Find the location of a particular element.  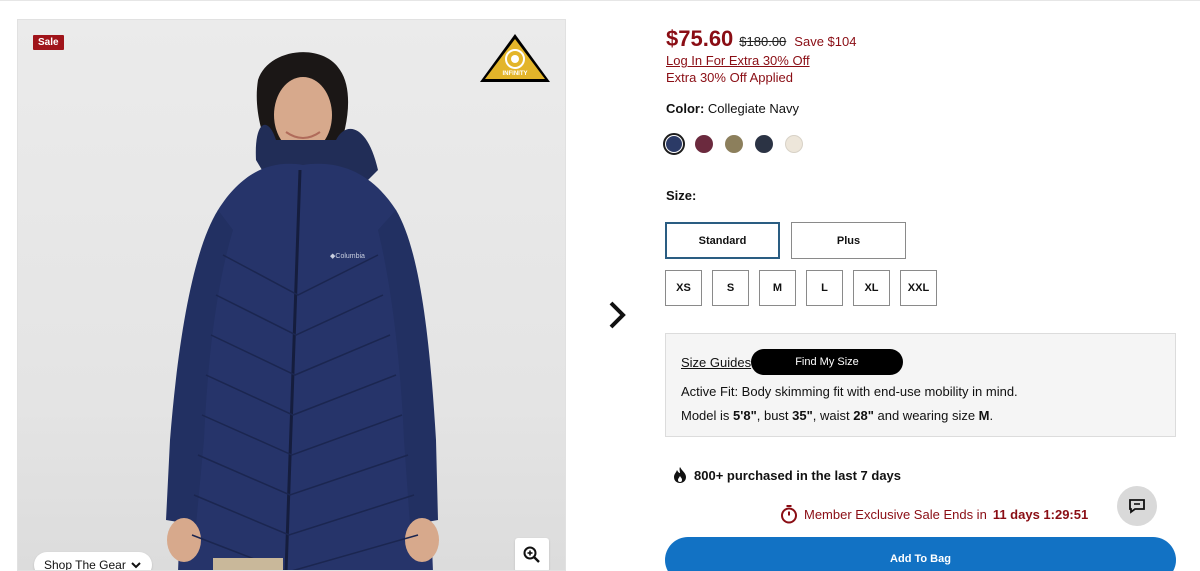

chat-button is located at coordinates (1137, 506).